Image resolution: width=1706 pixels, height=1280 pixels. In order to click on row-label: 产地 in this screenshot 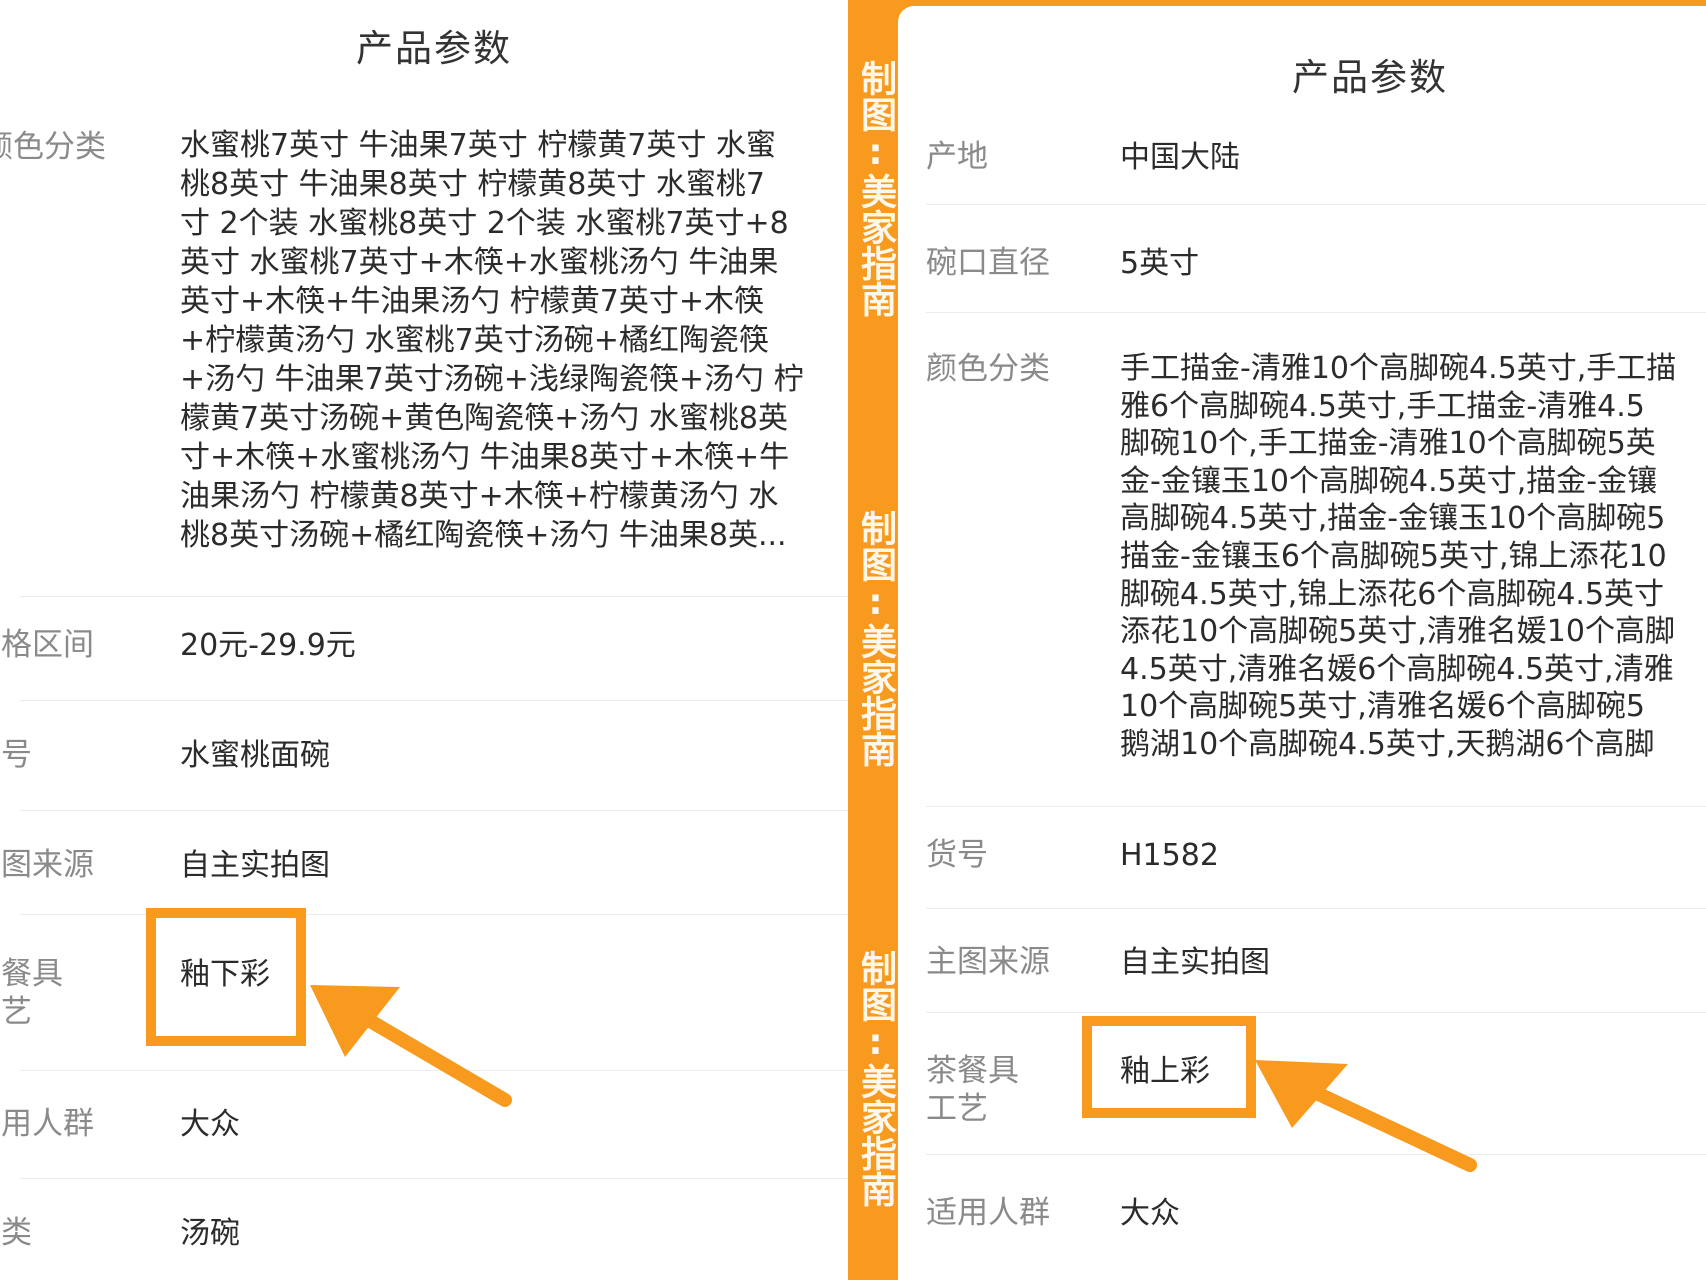, I will do `click(957, 157)`.